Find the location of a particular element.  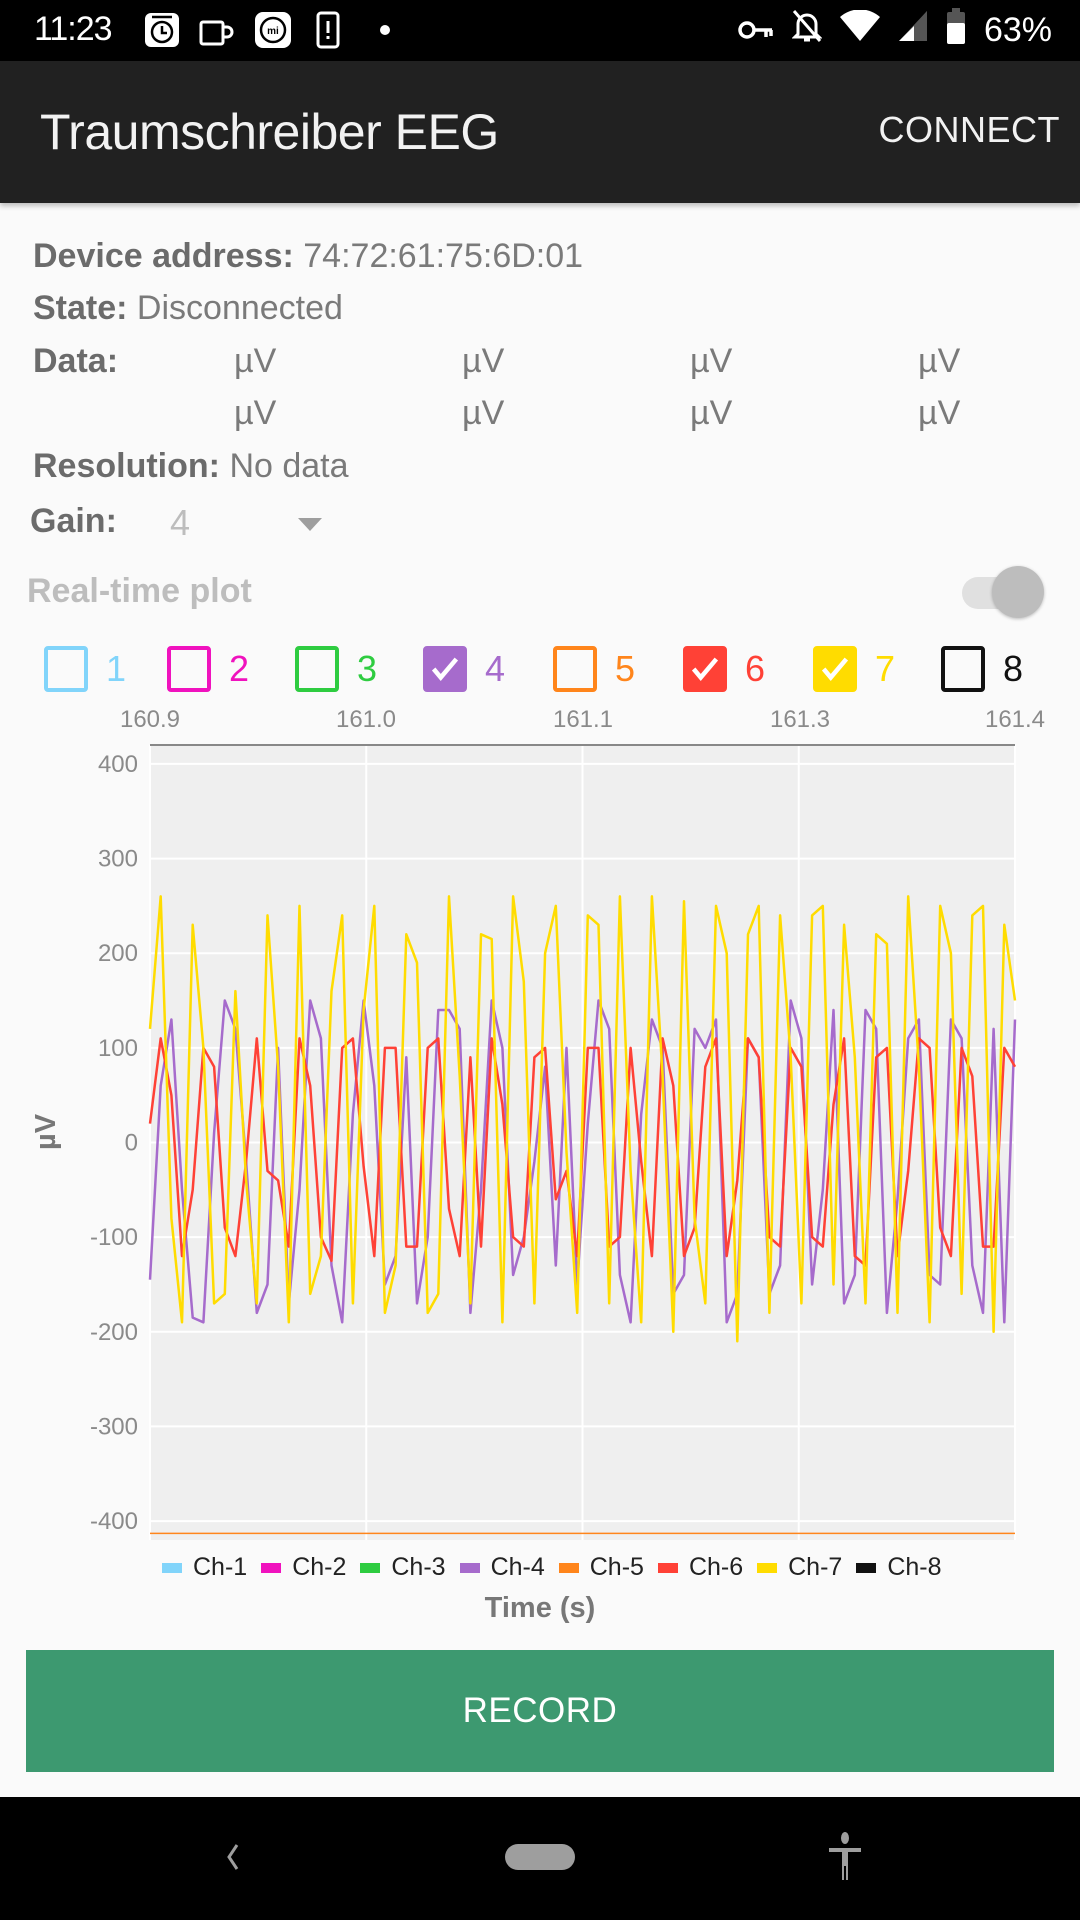

app-bar: Traumschreiber EEG CONNECT is located at coordinates (540, 132).